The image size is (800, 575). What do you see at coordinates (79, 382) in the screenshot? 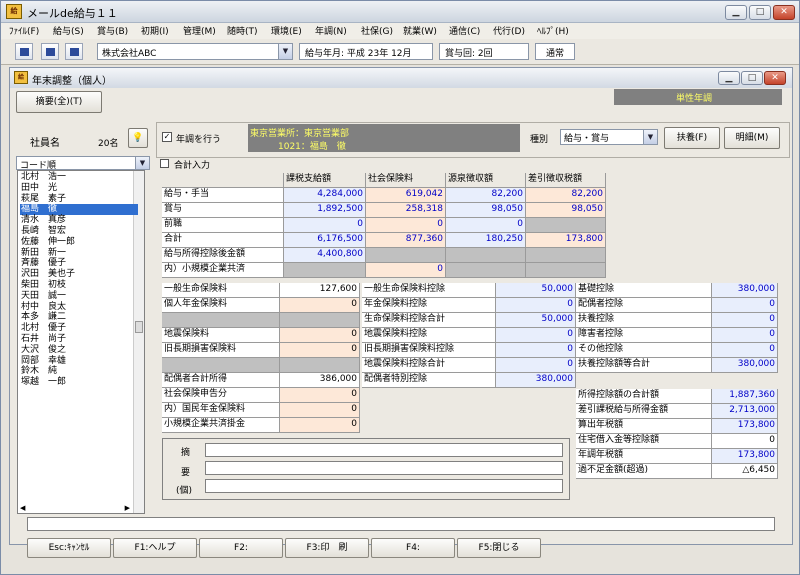
I see `employee-list-item: 塚越 一郎` at bounding box center [79, 382].